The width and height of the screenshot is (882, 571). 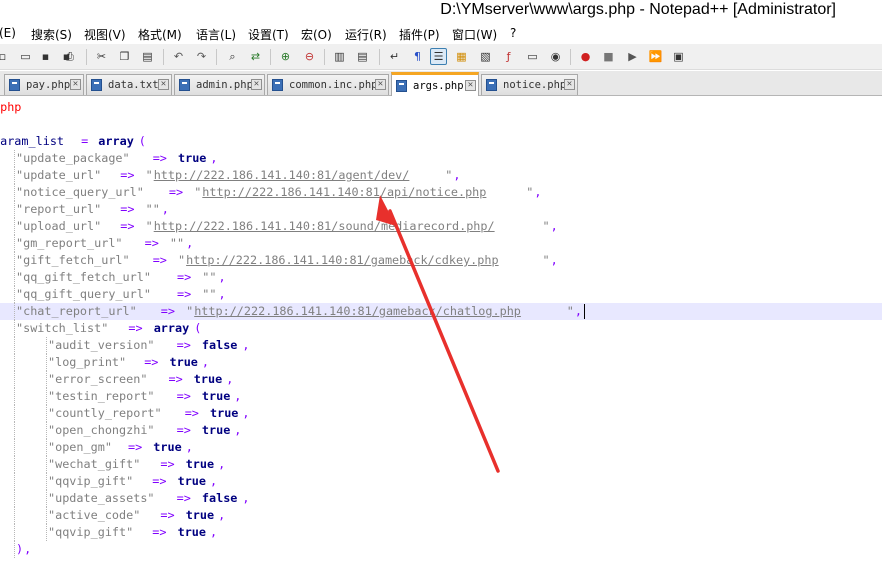 What do you see at coordinates (25, 56) in the screenshot?
I see `open-file-icon: ▭` at bounding box center [25, 56].